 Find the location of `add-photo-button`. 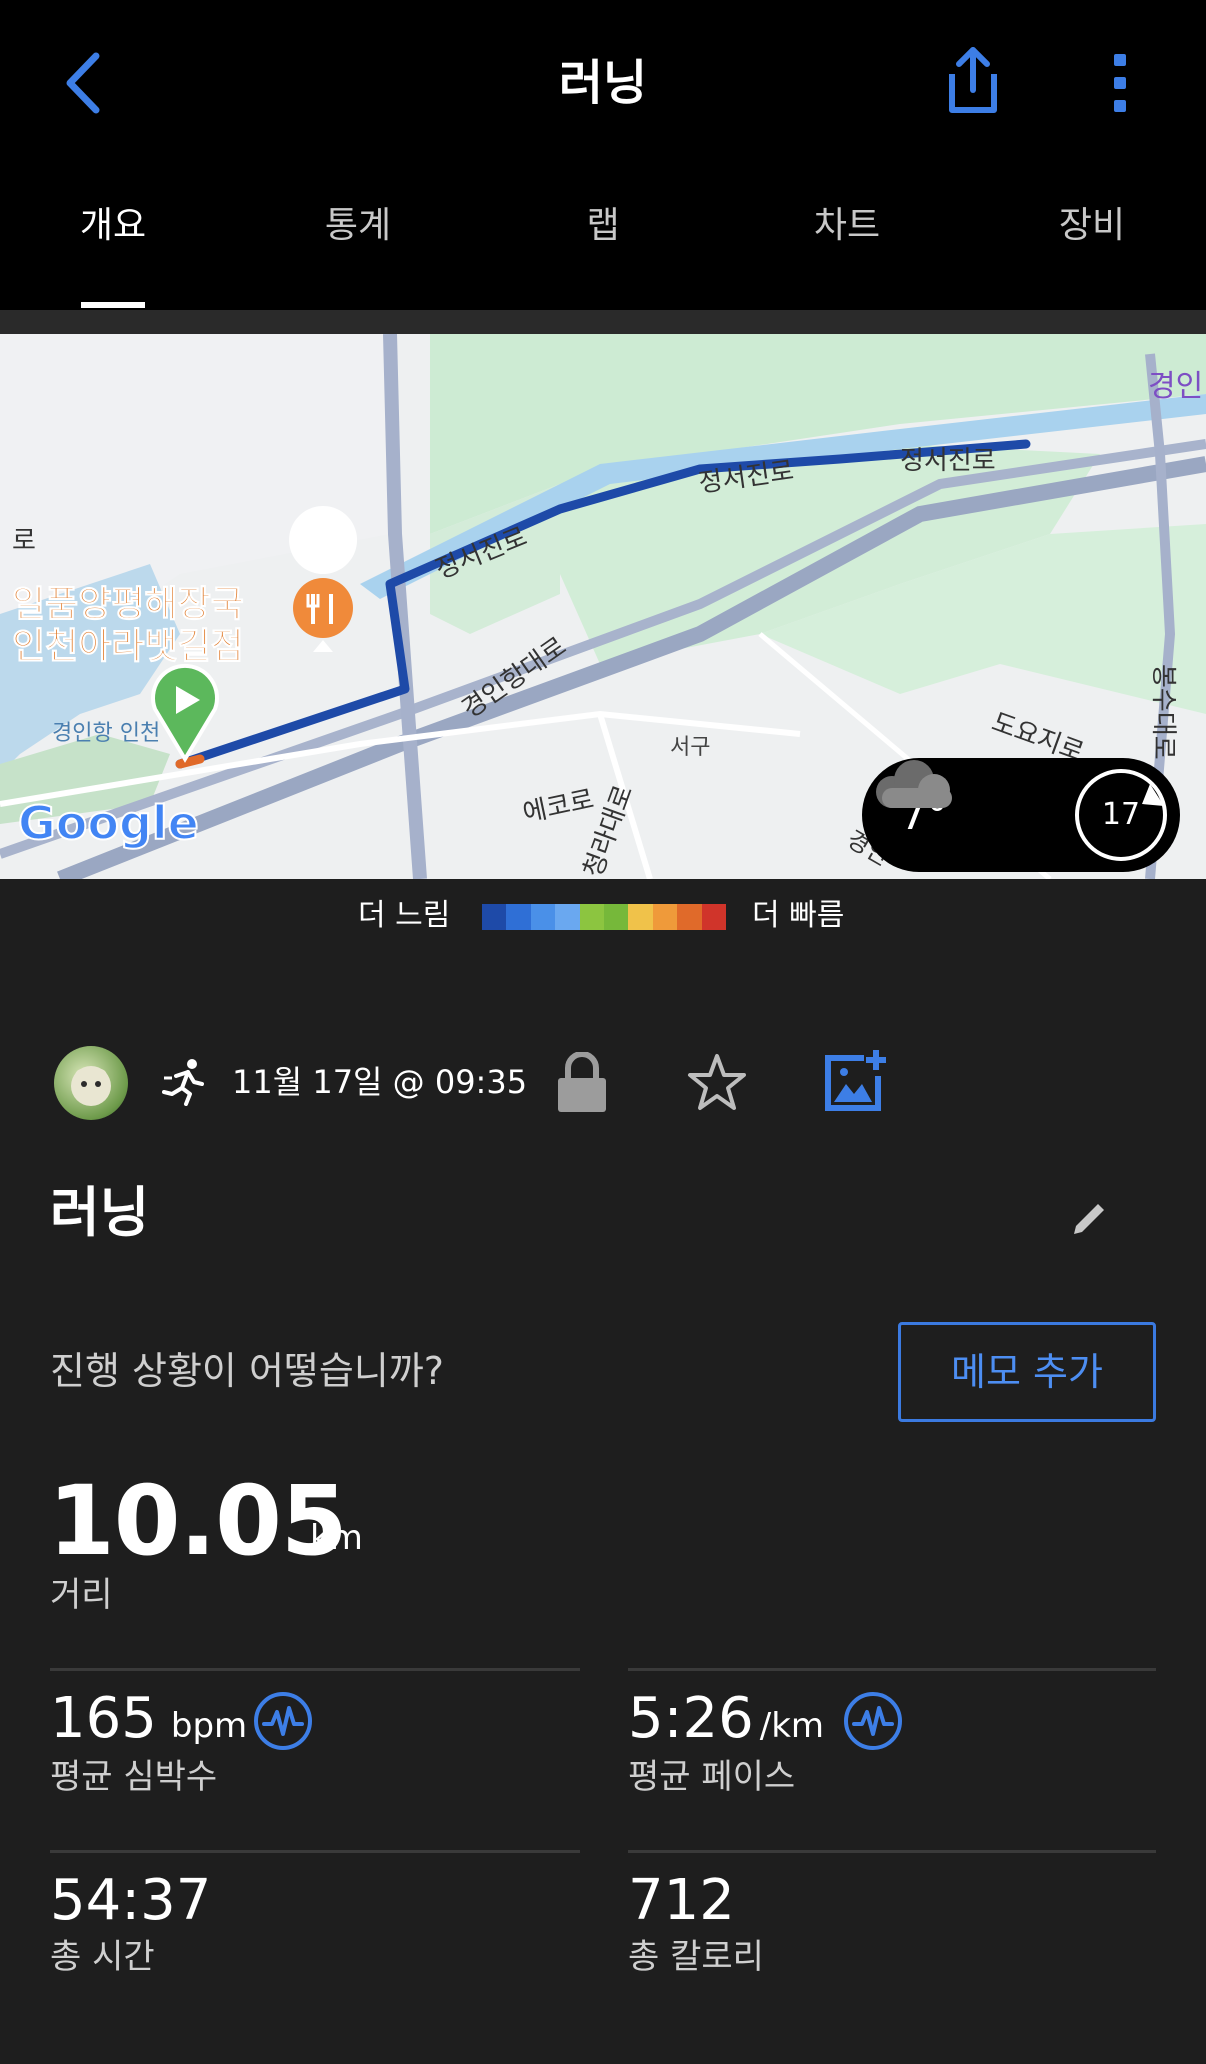

add-photo-button is located at coordinates (855, 1081).